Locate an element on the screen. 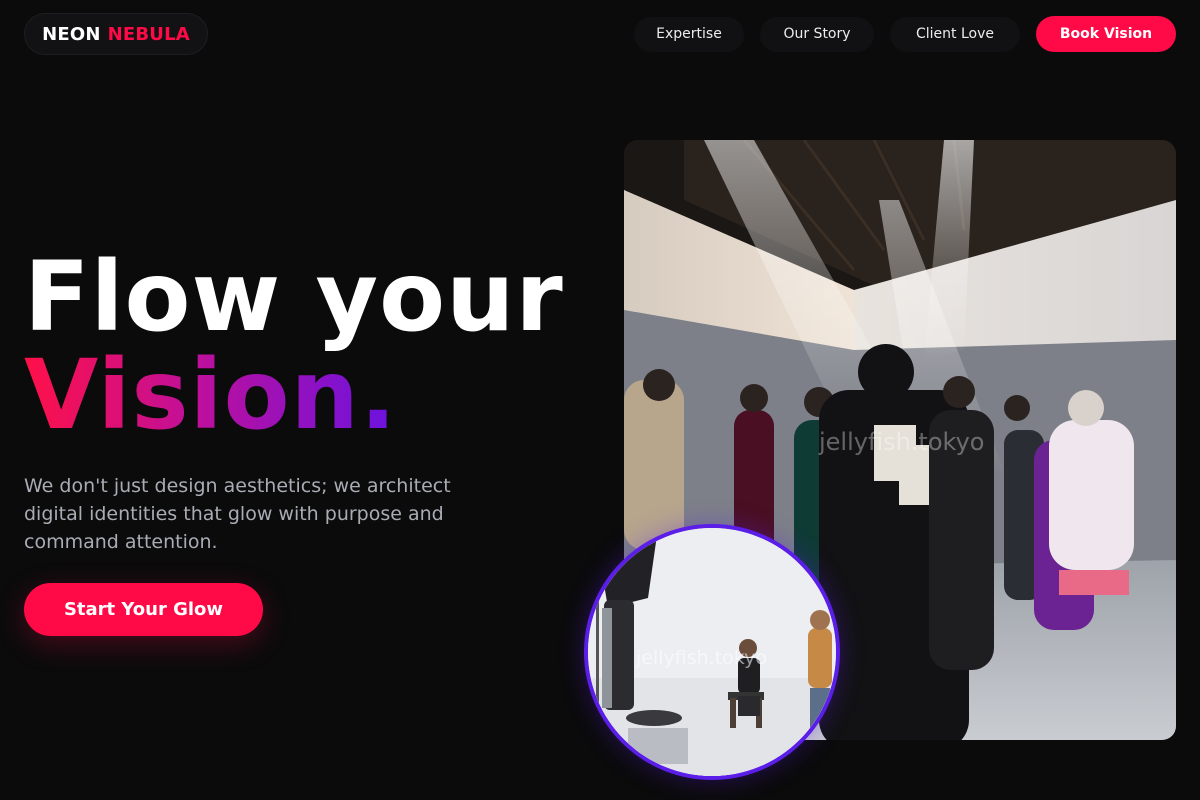 The image size is (1200, 800). brand-logo: NEON NEBULA is located at coordinates (116, 34).